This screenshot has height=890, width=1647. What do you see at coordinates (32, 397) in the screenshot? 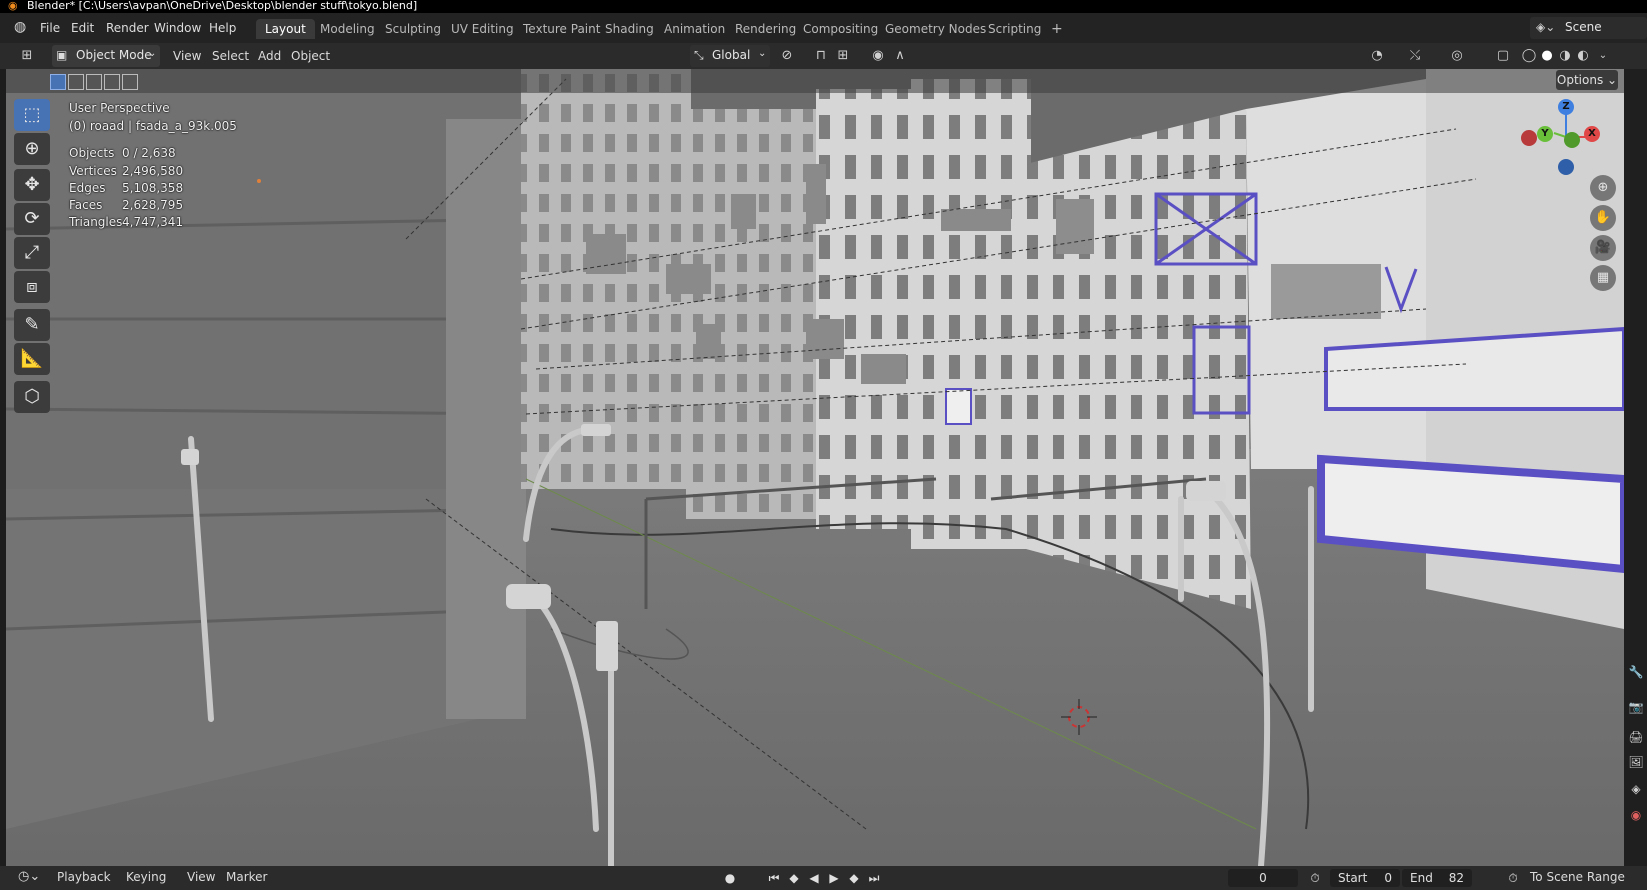
I see `add-cube-icon: ⬡` at bounding box center [32, 397].